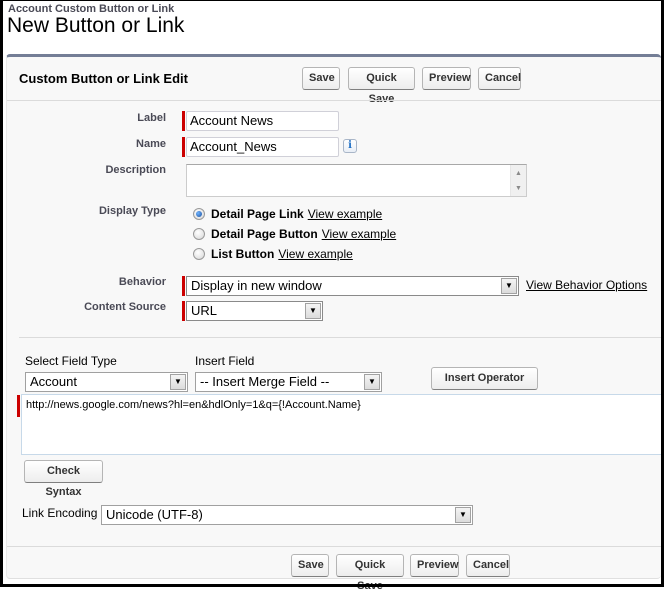  Describe the element at coordinates (106, 382) in the screenshot. I see `select-field-type-select: Account ▼` at that location.